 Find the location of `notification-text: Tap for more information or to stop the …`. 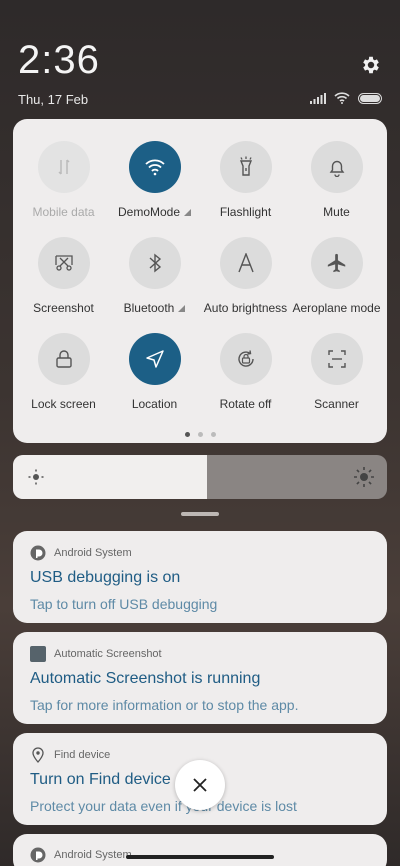

notification-text: Tap for more information or to stop the … is located at coordinates (164, 705).